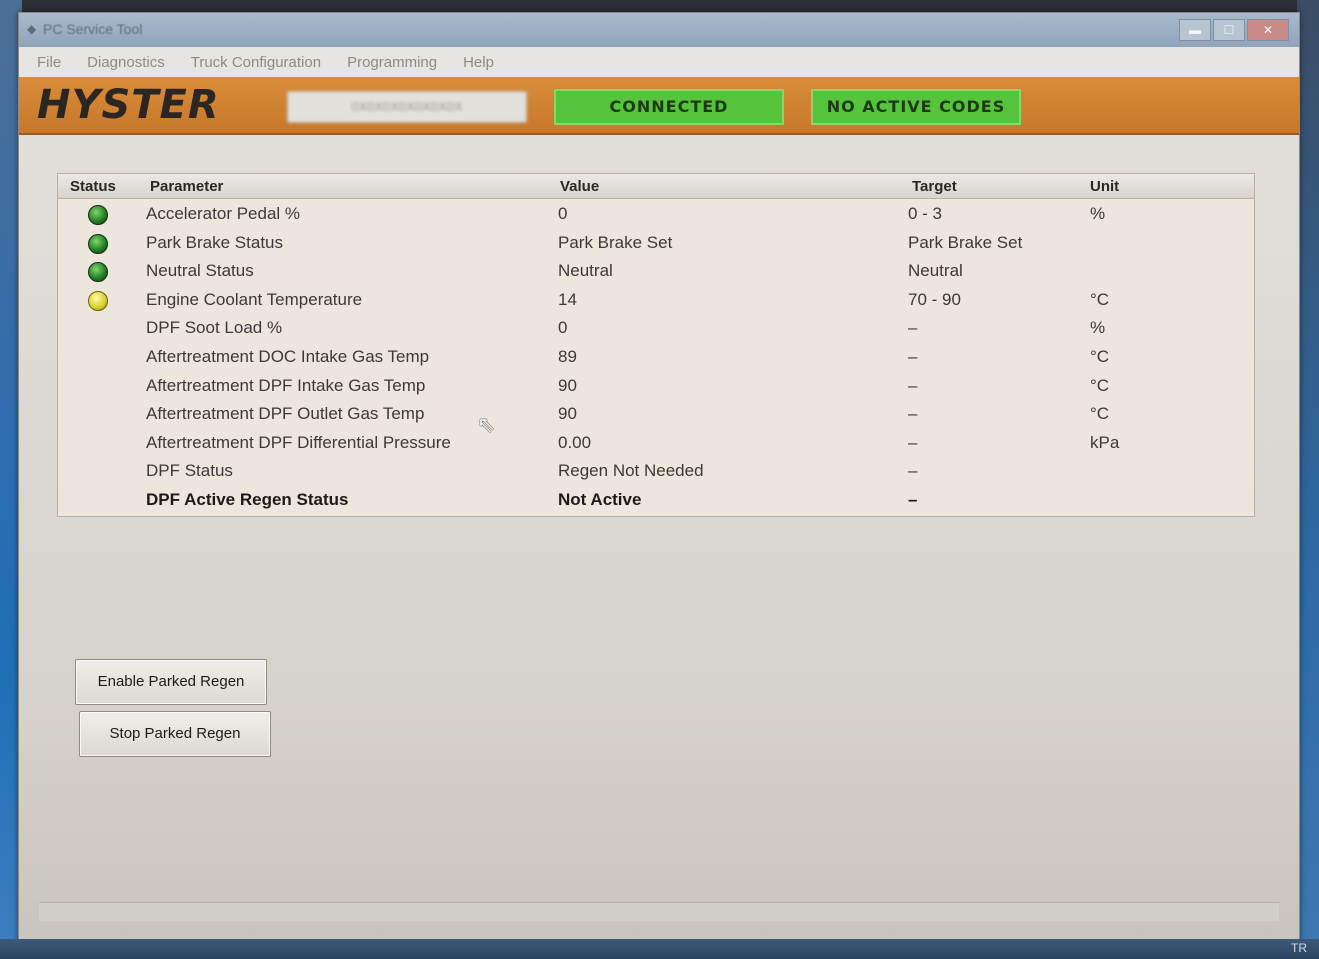 The image size is (1319, 959). What do you see at coordinates (656, 271) in the screenshot?
I see `table-row: Neutral Status Neutral Neutral` at bounding box center [656, 271].